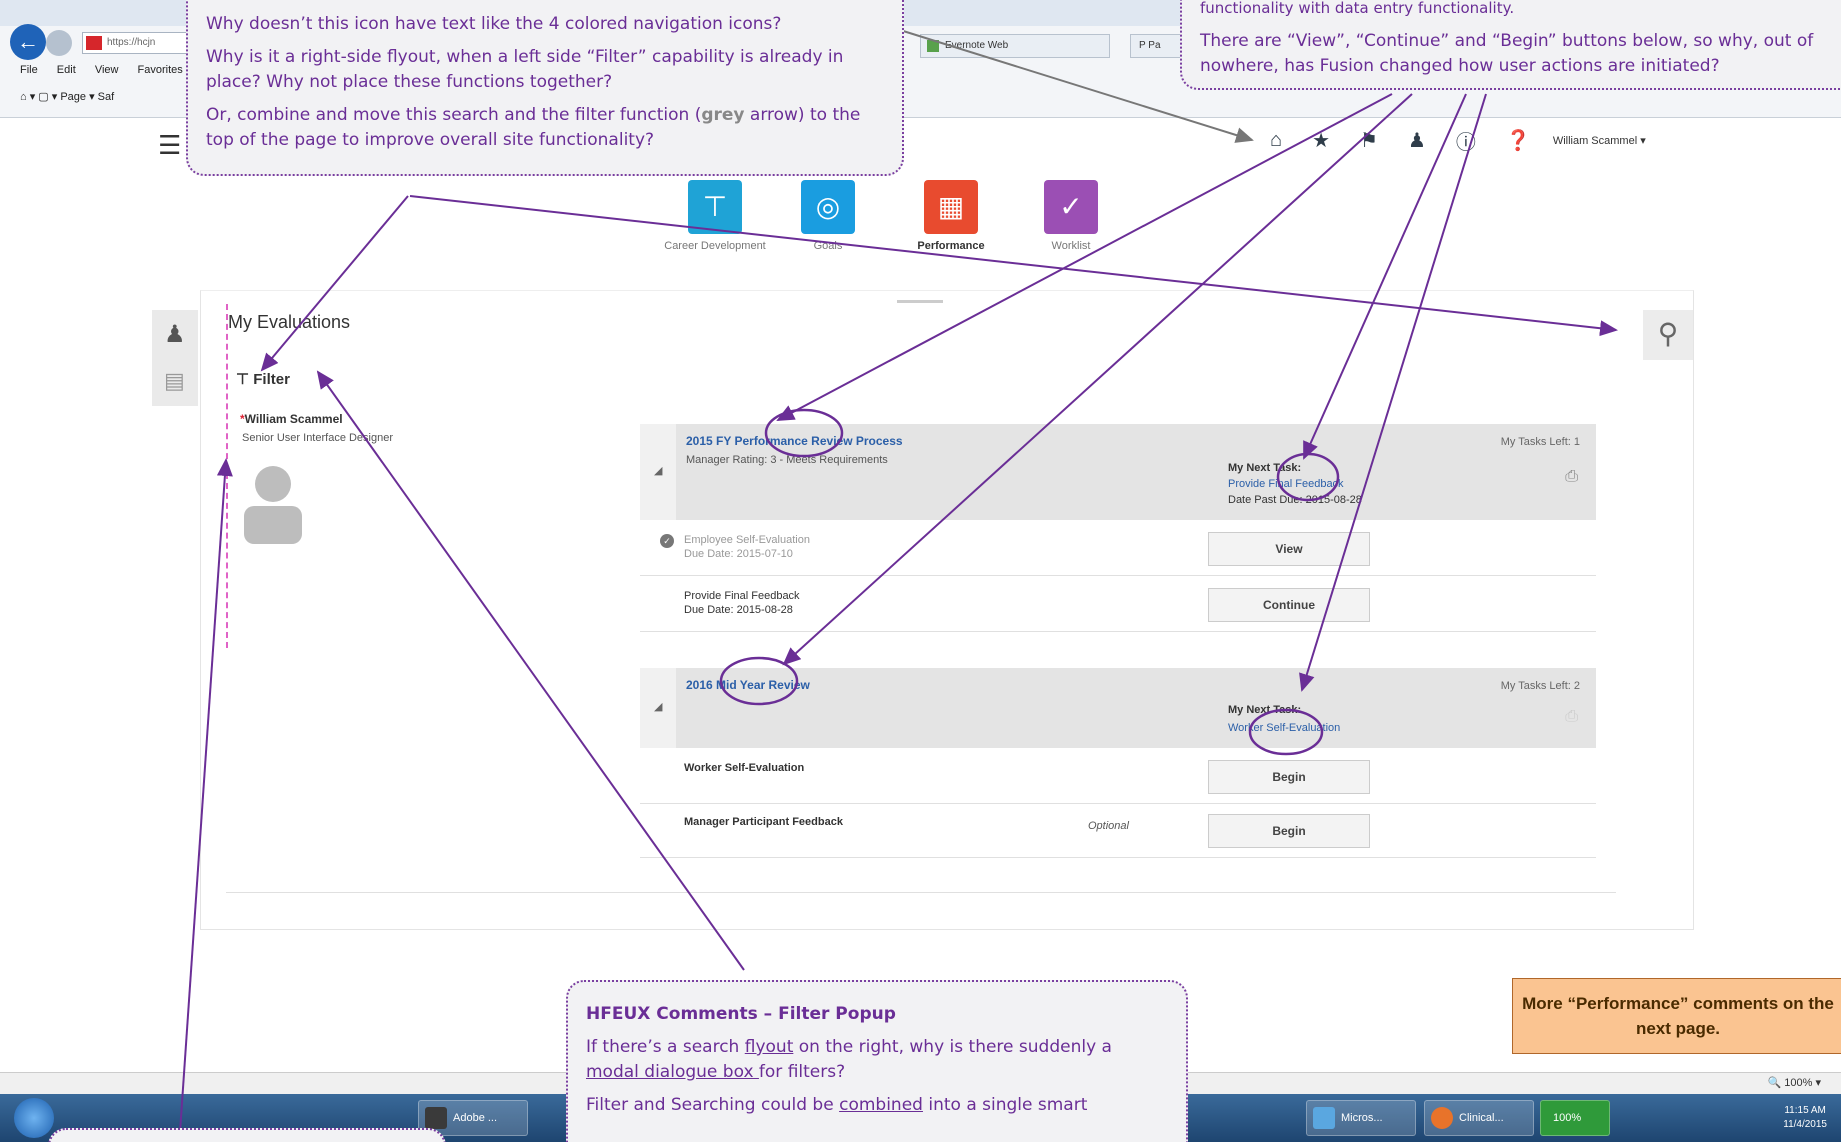  I want to click on taskbar-label: 100%, so click(1567, 1118).